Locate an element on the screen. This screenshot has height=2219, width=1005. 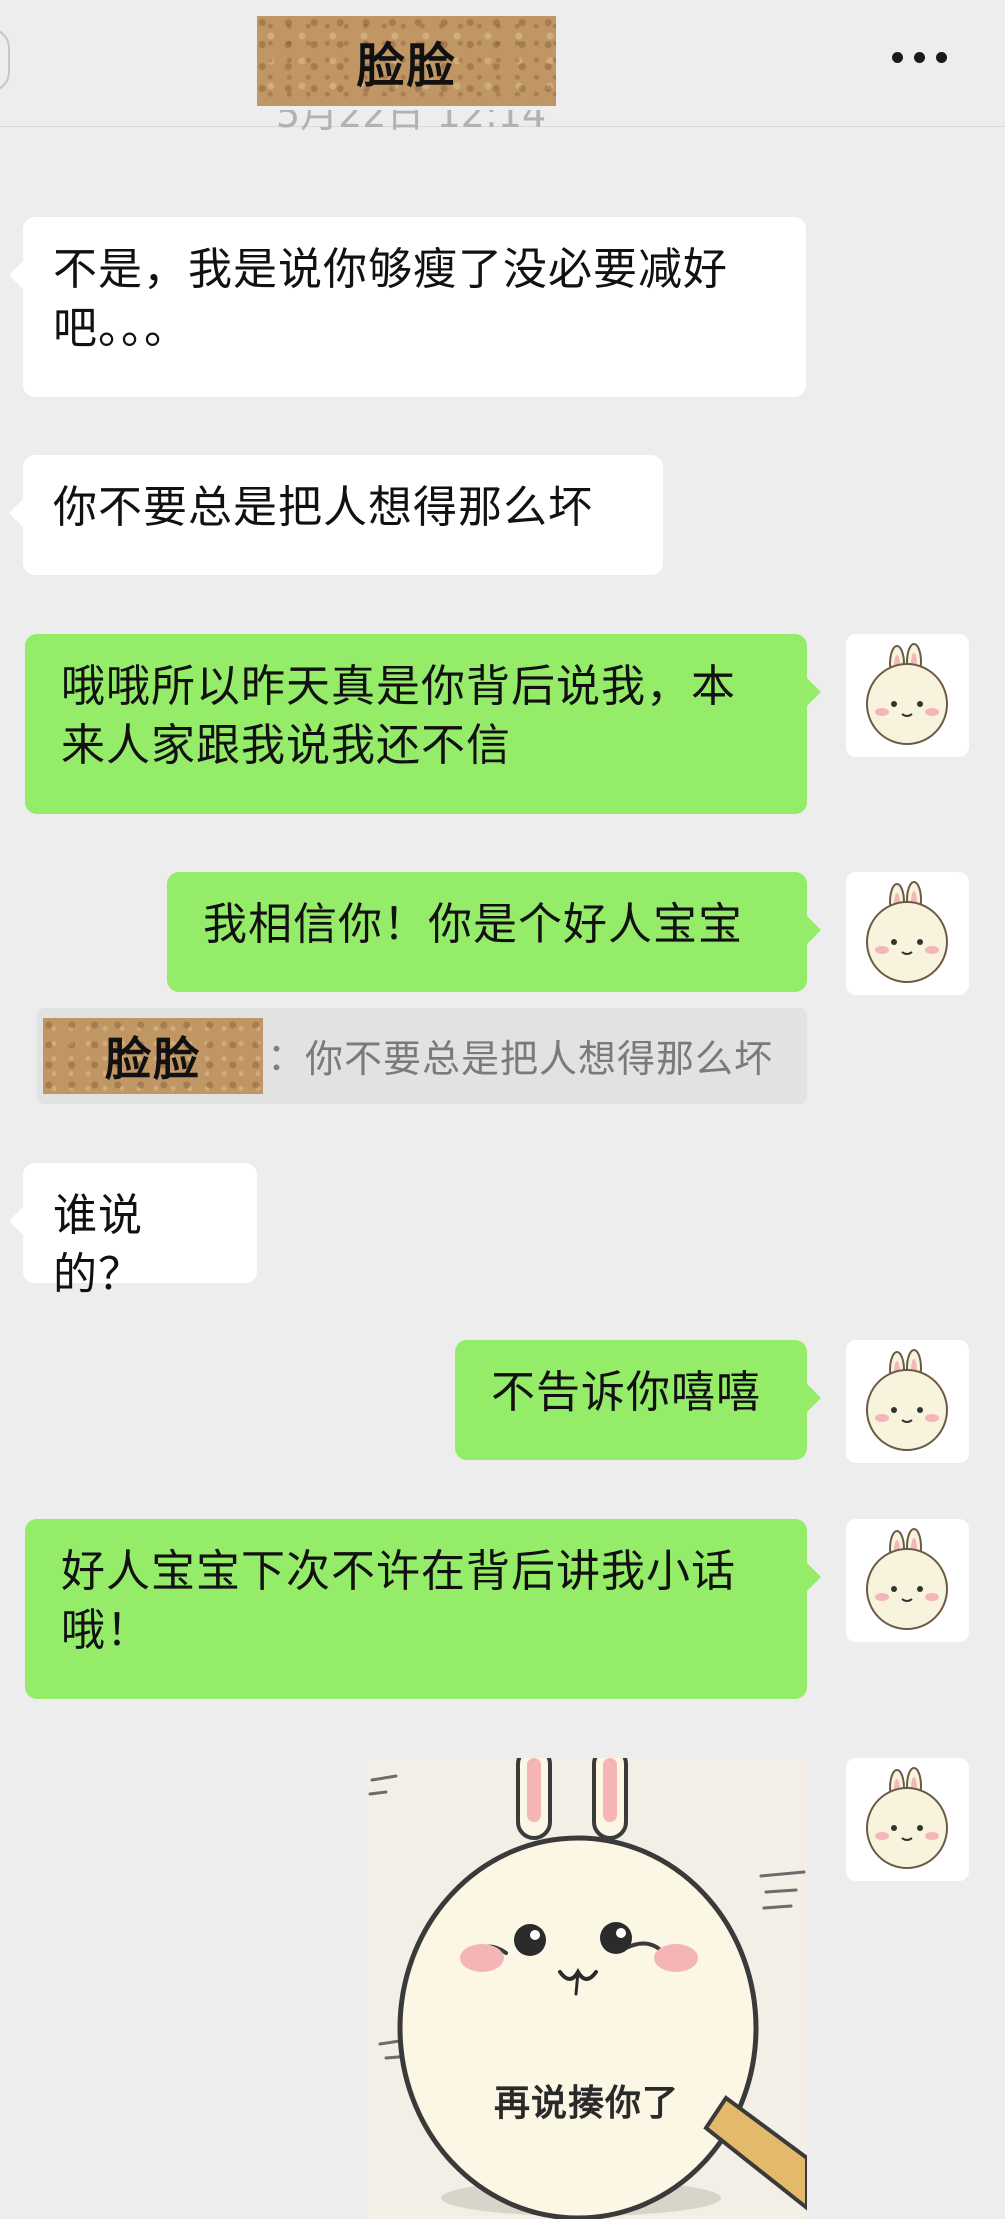
quote-sender: 脸脸 is located at coordinates (153, 1059).